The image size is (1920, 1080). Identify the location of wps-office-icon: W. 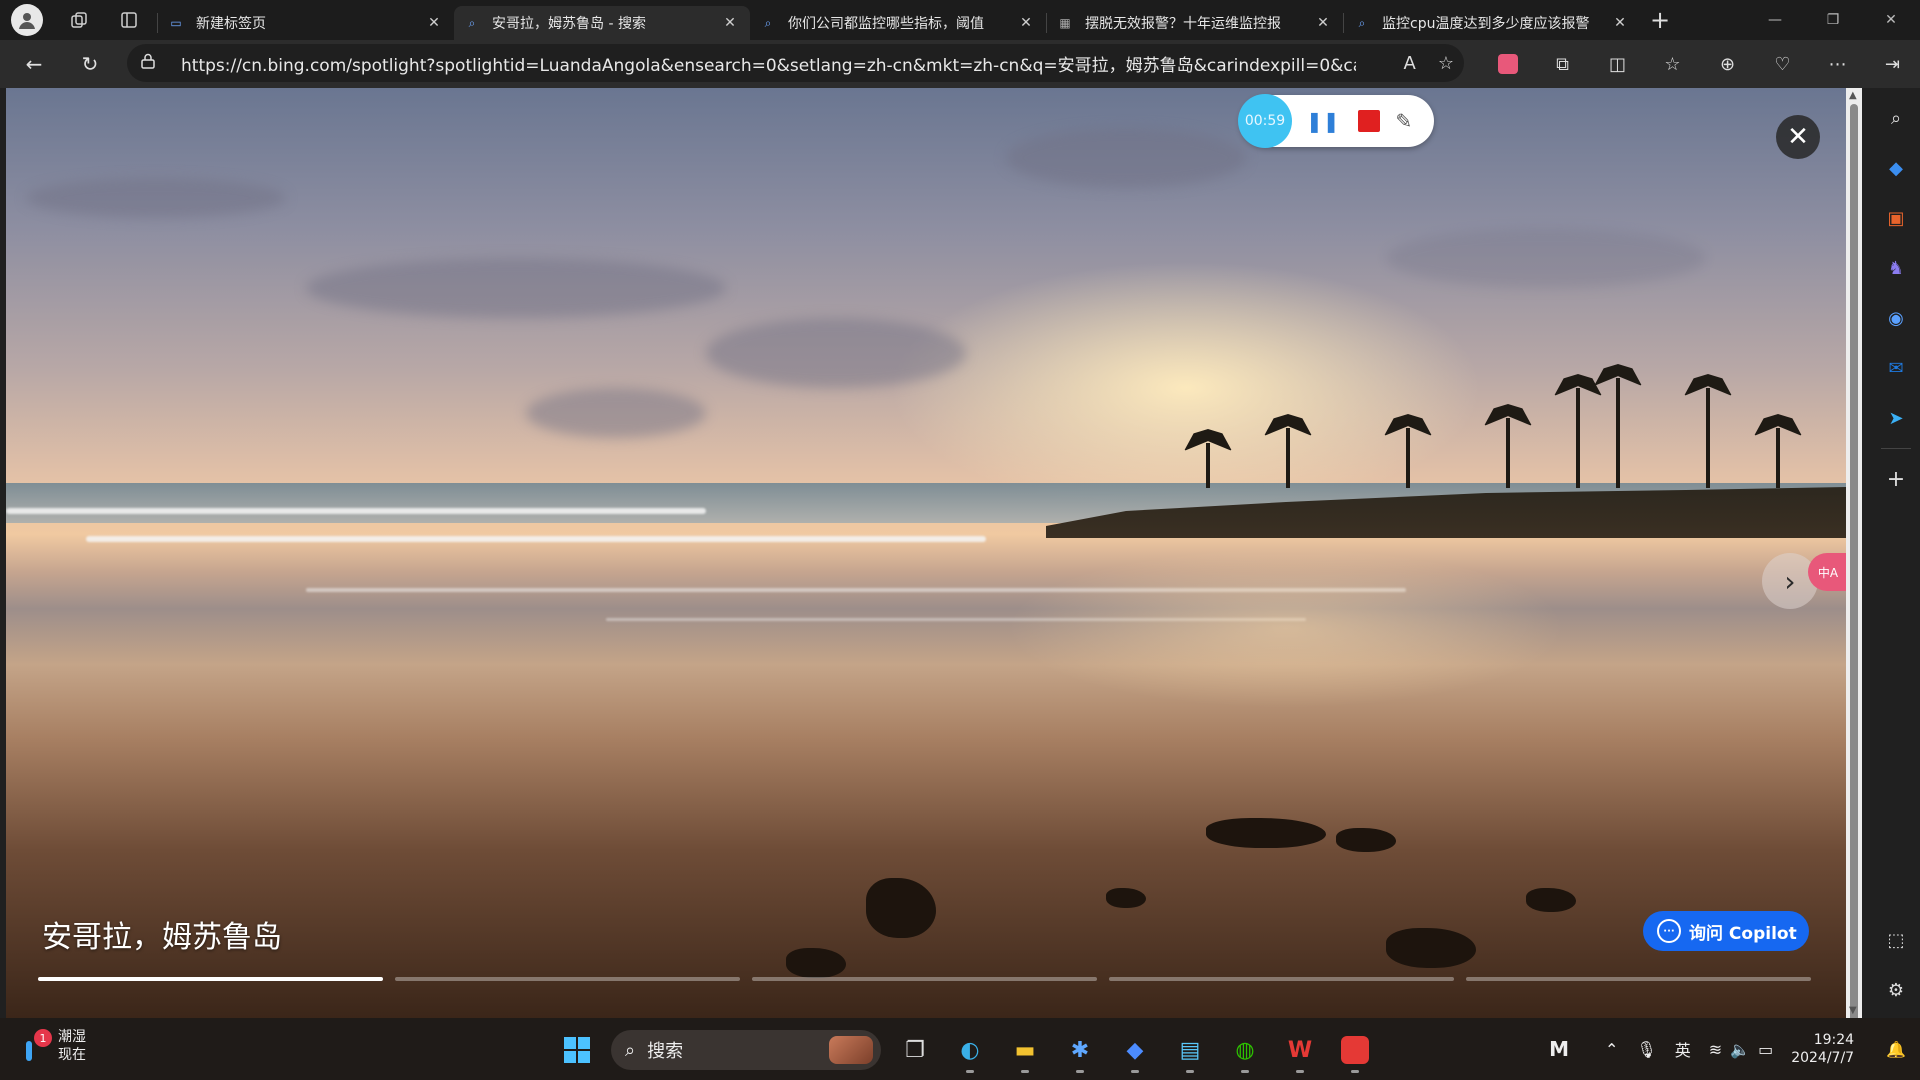
(1300, 1051).